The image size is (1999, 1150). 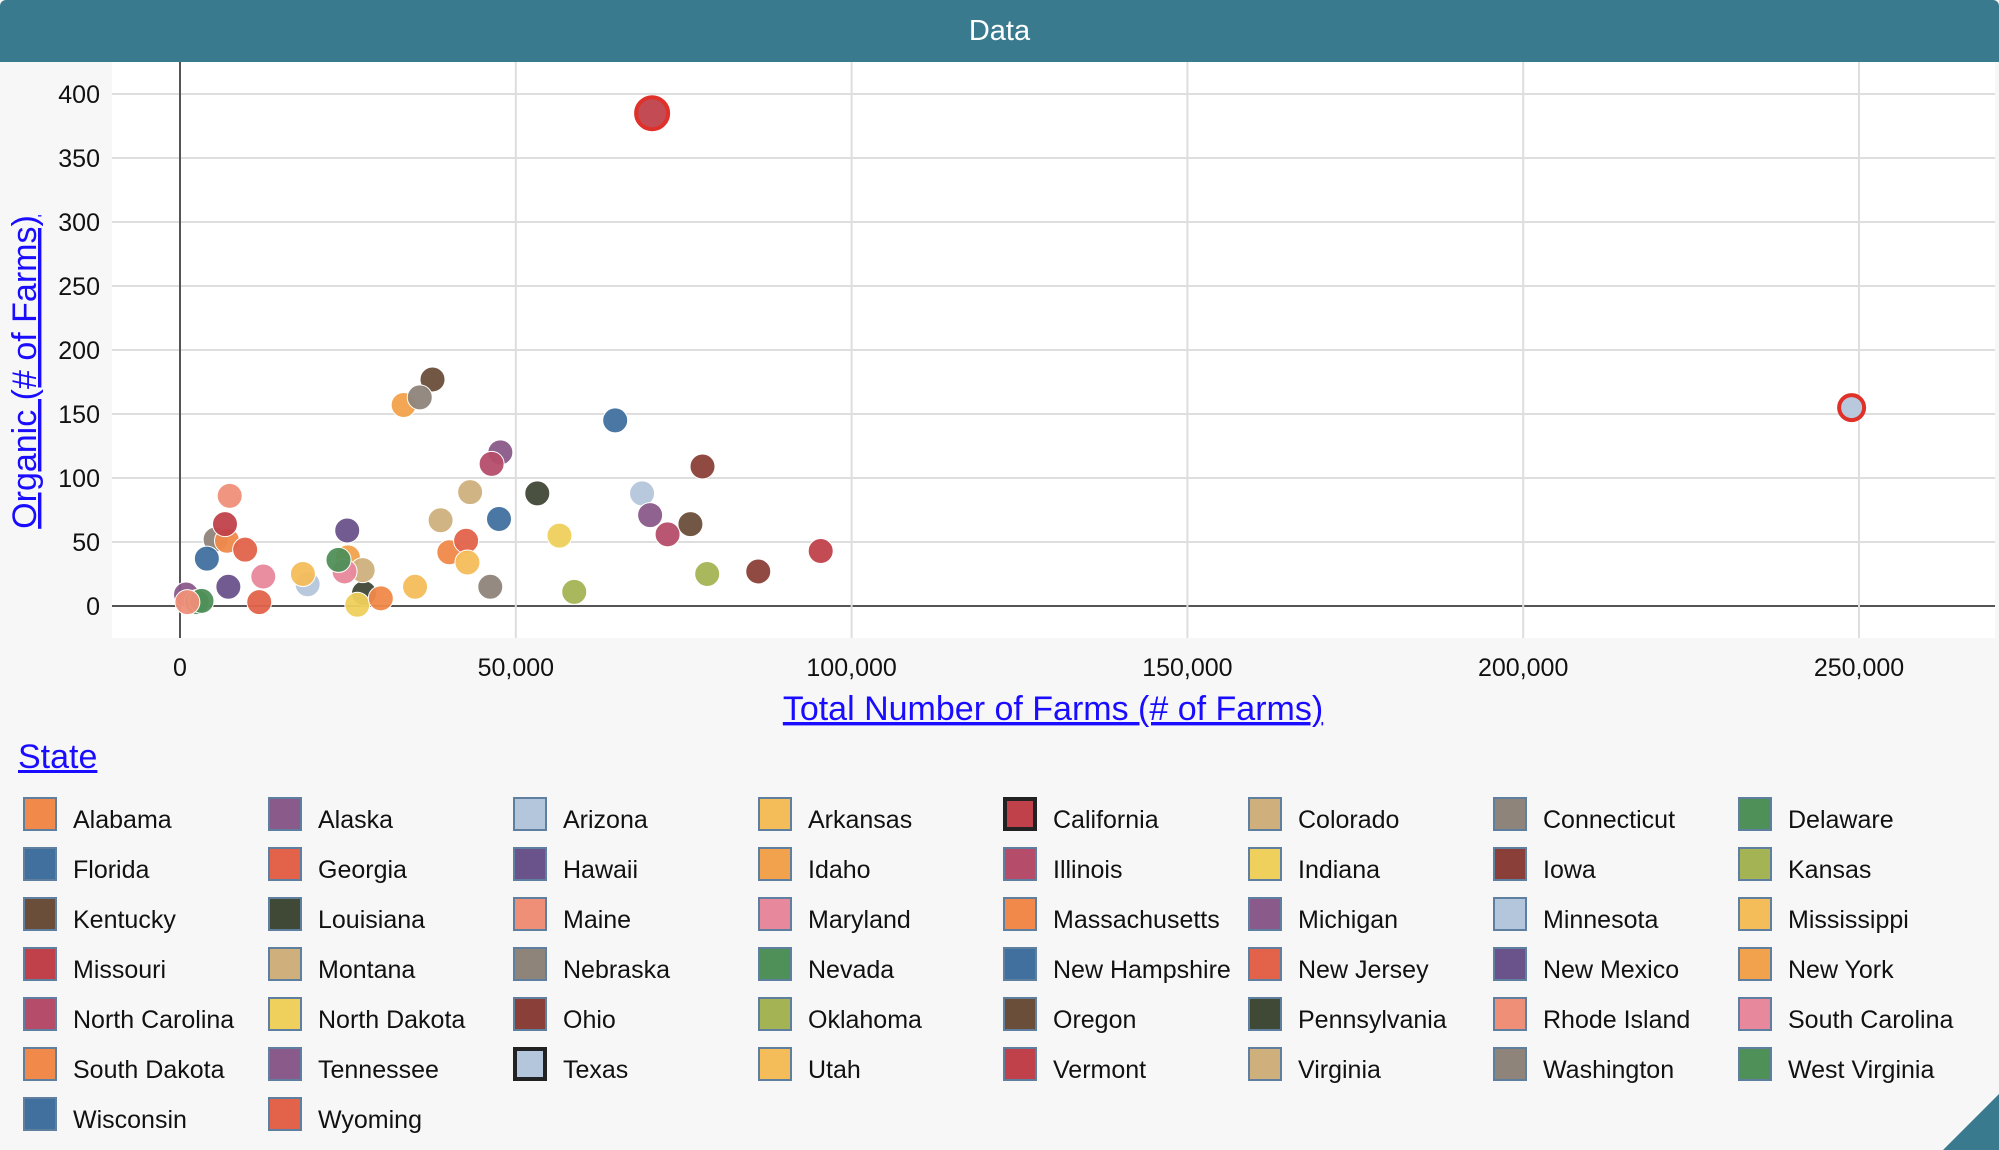 I want to click on legend-item: Wisconsin, so click(x=145, y=1114).